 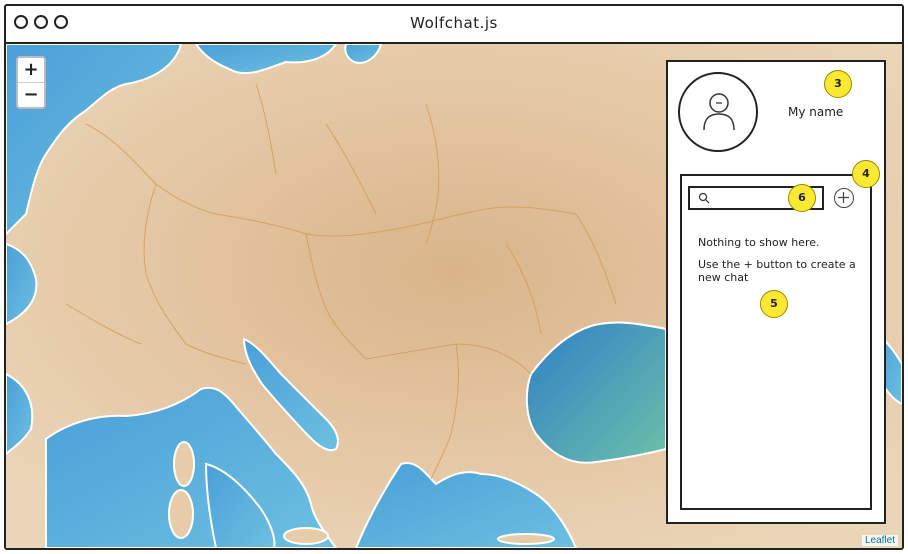 What do you see at coordinates (704, 198) in the screenshot?
I see `search-icon` at bounding box center [704, 198].